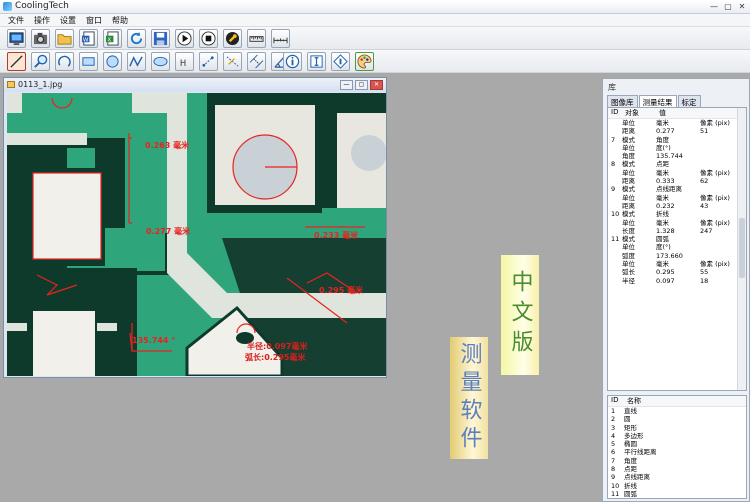 The width and height of the screenshot is (750, 502). What do you see at coordinates (630, 493) in the screenshot?
I see `type-name: 圆弧` at bounding box center [630, 493].